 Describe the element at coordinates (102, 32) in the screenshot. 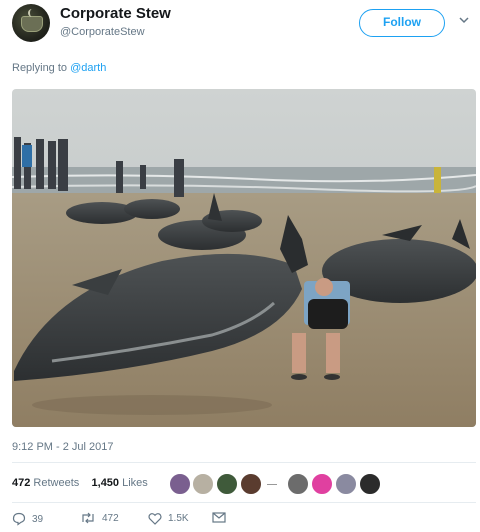

I see `user-handle: @CorporateStew` at that location.